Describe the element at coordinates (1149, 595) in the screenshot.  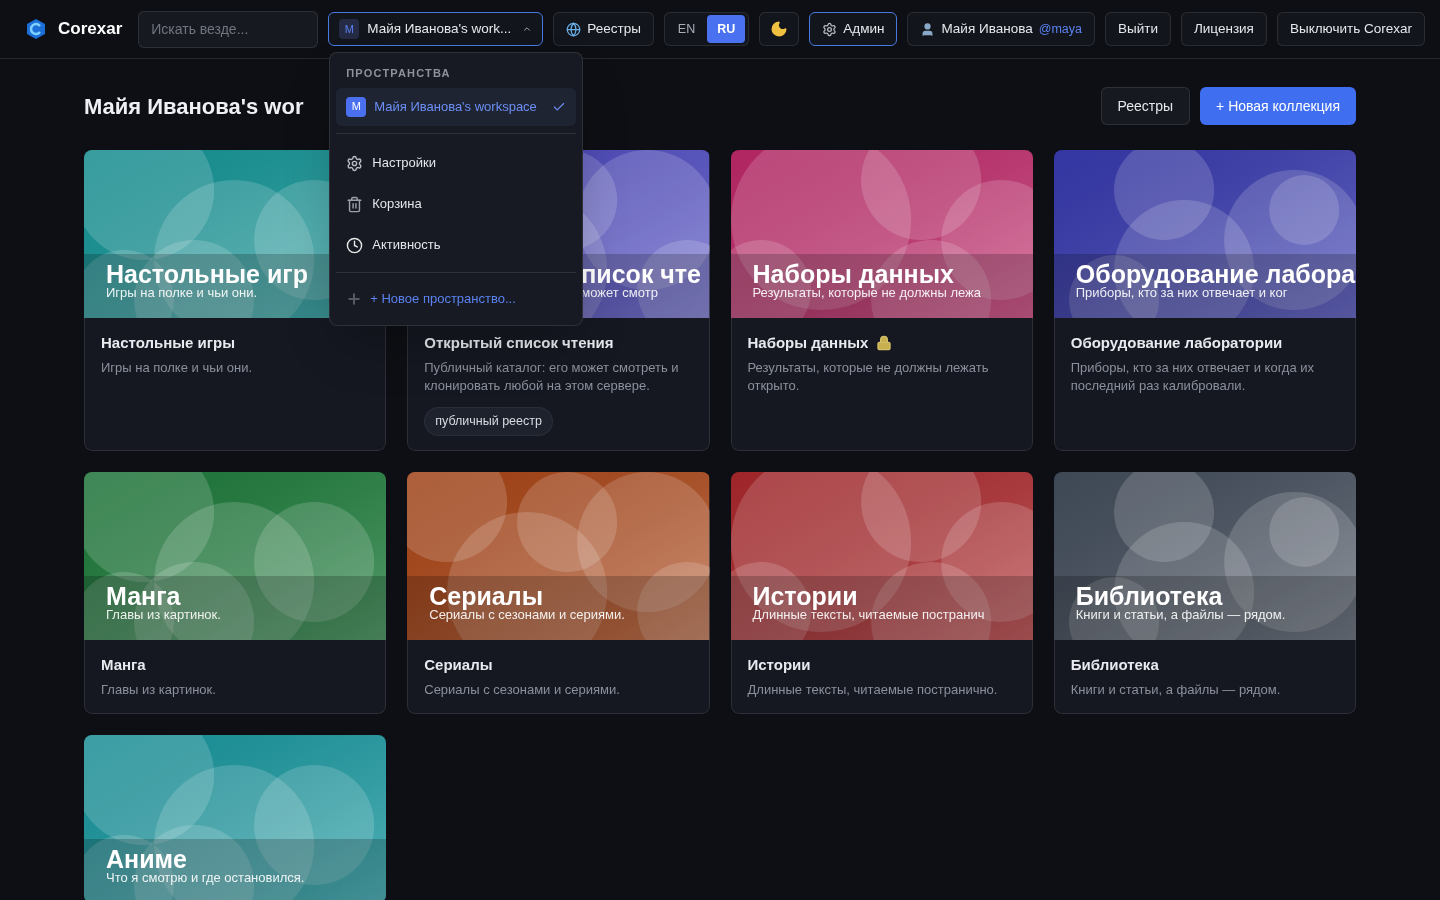
I see `banner-title: Библиотека` at that location.